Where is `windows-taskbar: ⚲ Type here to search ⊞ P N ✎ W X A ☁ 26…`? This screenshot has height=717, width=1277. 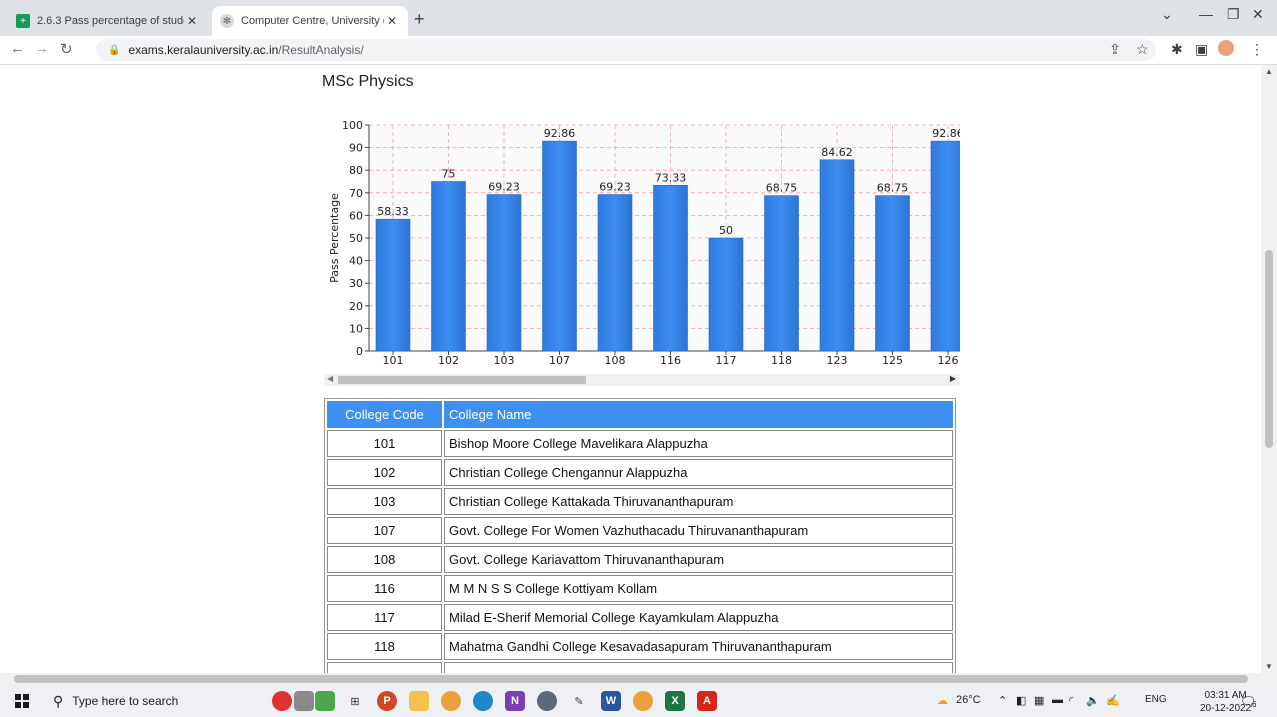
windows-taskbar: ⚲ Type here to search ⊞ P N ✎ W X A ☁ 26… is located at coordinates (638, 701).